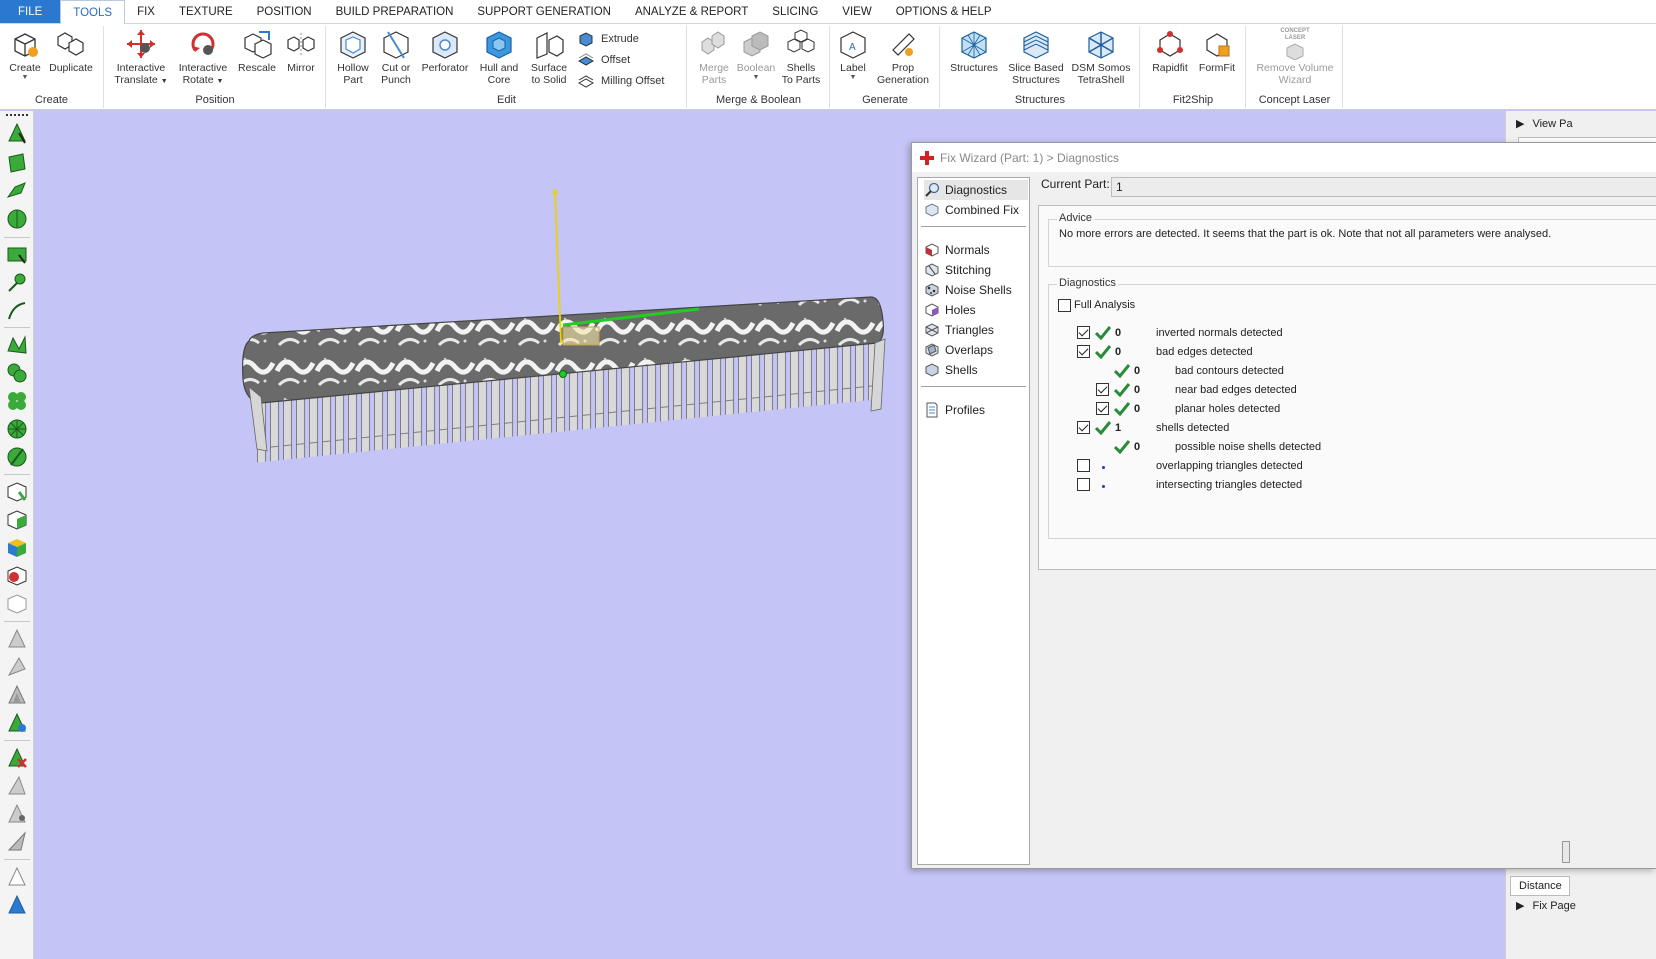  I want to click on prop-generation-button: Prop Generation, so click(903, 57).